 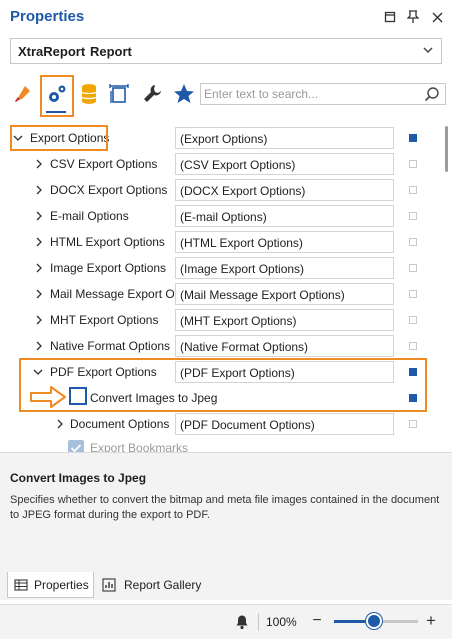 I want to click on property-label: CSV Export Options, so click(x=104, y=164).